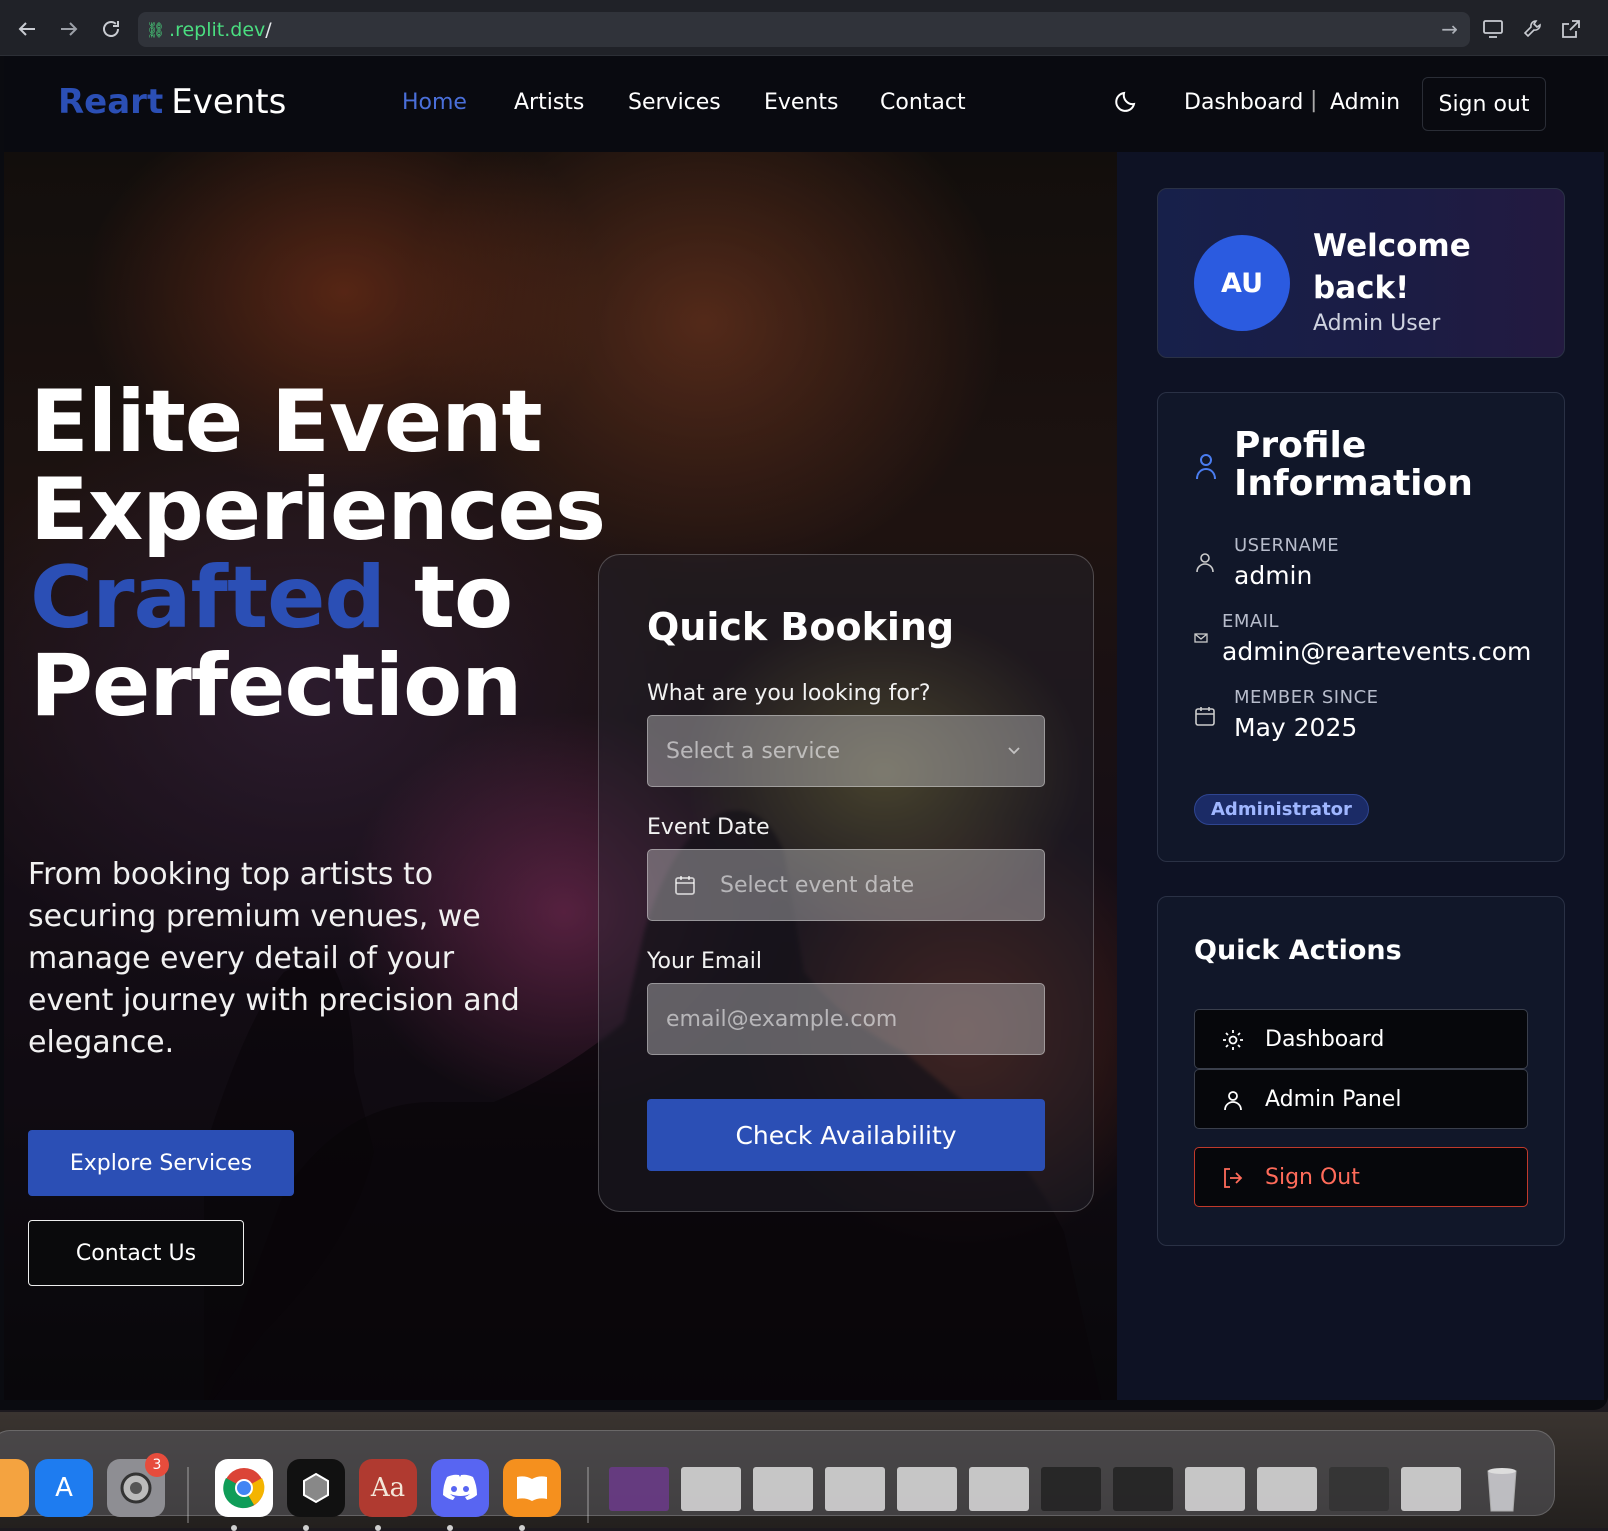 This screenshot has height=1531, width=1608. Describe the element at coordinates (1361, 1177) in the screenshot. I see `quick-action-sign-out-button: Sign Out` at that location.